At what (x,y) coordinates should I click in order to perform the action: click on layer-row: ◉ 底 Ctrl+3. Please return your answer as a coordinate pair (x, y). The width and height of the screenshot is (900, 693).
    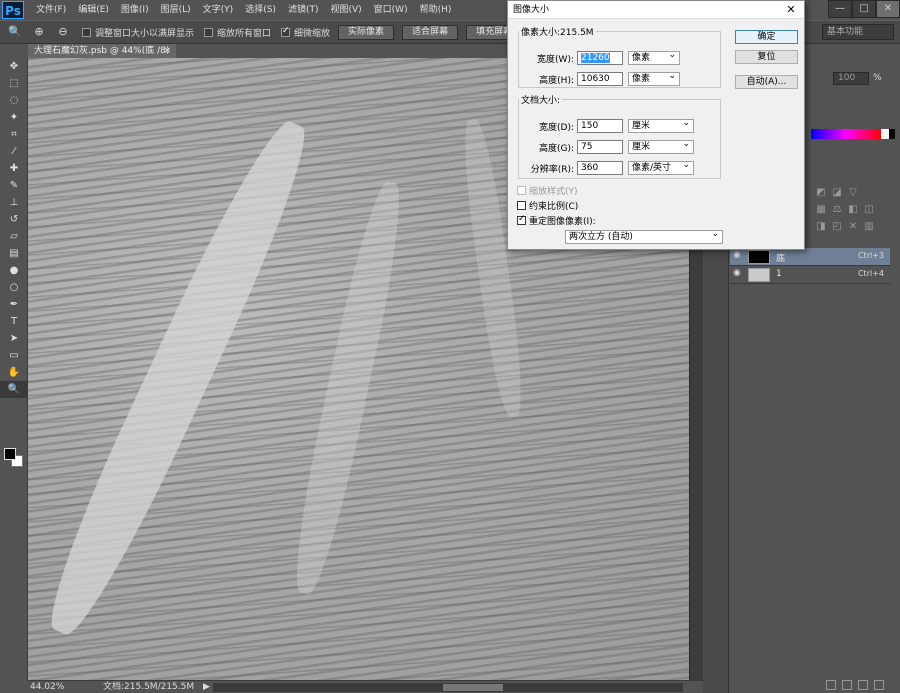
    Looking at the image, I should click on (810, 257).